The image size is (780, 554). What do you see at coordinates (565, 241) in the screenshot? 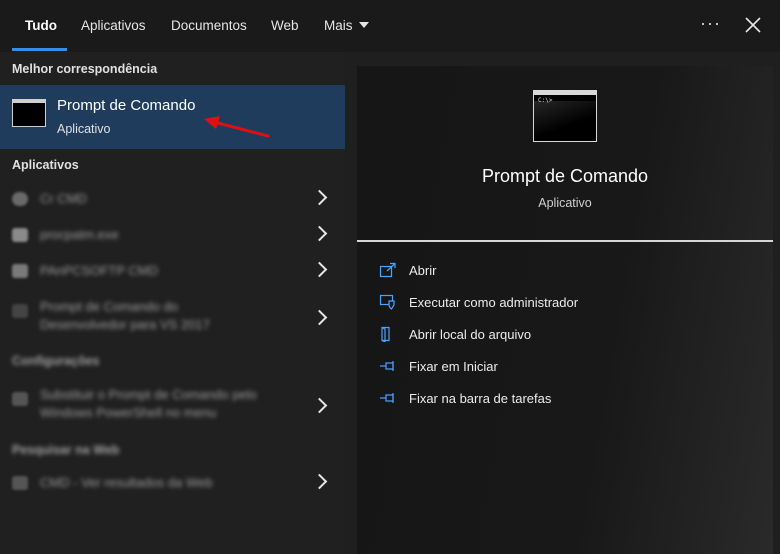
I see `divider` at bounding box center [565, 241].